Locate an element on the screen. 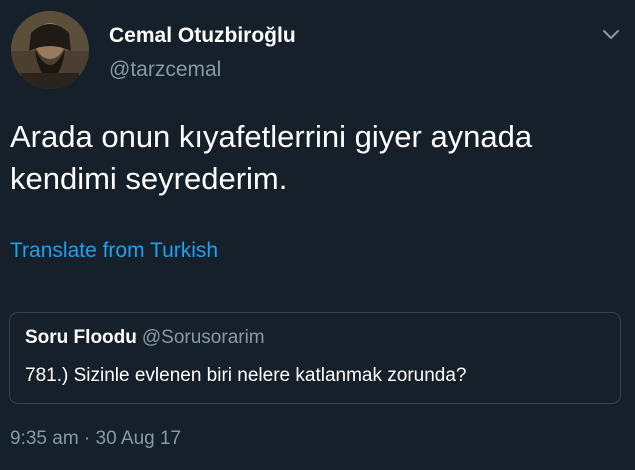 The height and width of the screenshot is (470, 635). quoted-tweet-display-name: Soru Floodu is located at coordinates (81, 337).